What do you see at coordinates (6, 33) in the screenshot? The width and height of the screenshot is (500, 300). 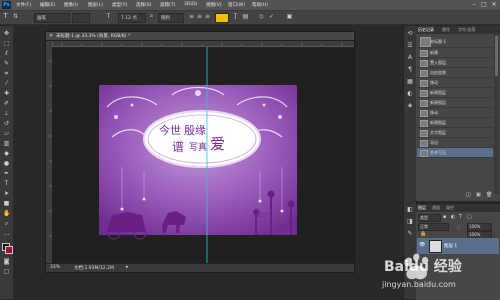 I see `move-tool-icon: ✥` at bounding box center [6, 33].